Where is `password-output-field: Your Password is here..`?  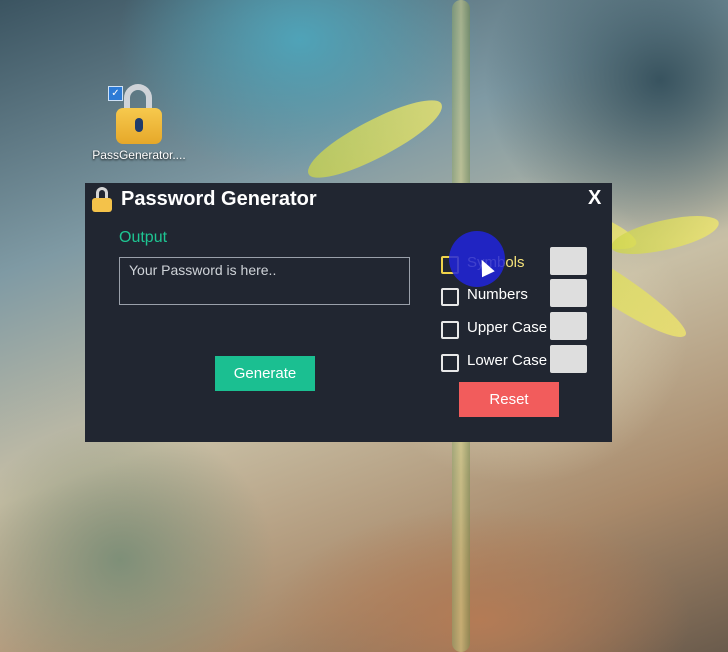 password-output-field: Your Password is here.. is located at coordinates (264, 281).